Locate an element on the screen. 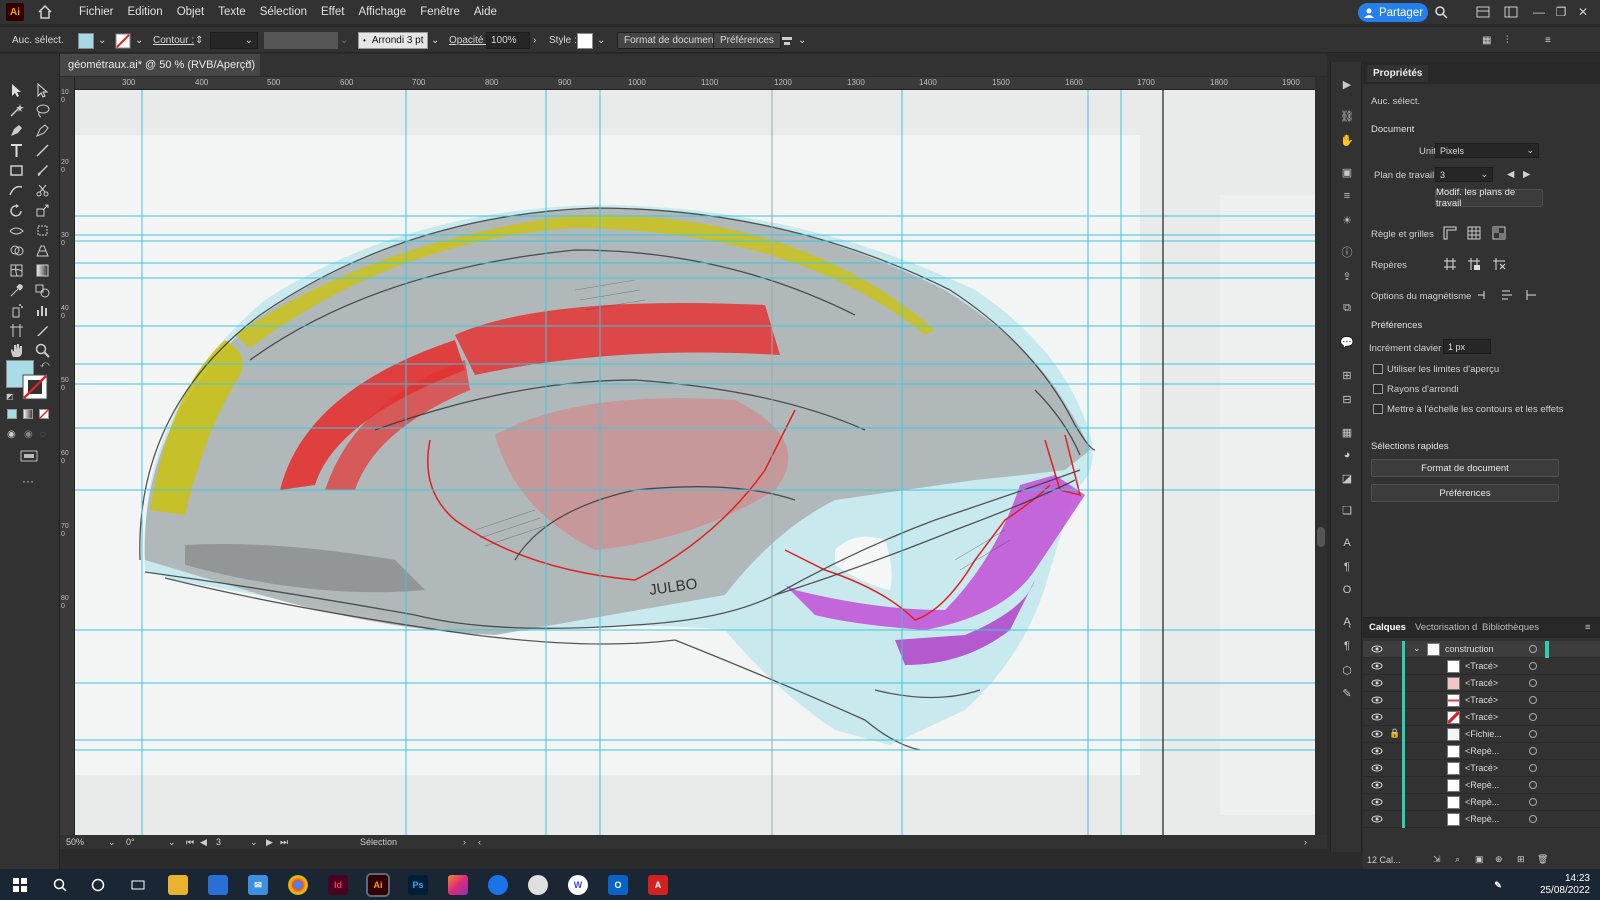  menu-fenetre: Fenêtre is located at coordinates (440, 12).